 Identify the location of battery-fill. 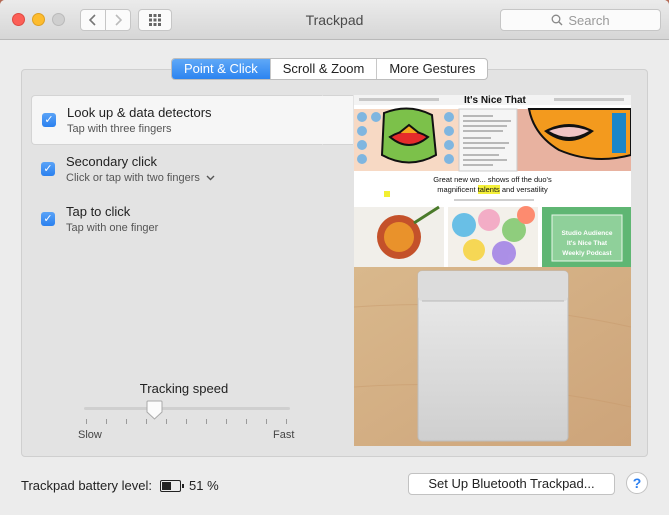
(167, 485).